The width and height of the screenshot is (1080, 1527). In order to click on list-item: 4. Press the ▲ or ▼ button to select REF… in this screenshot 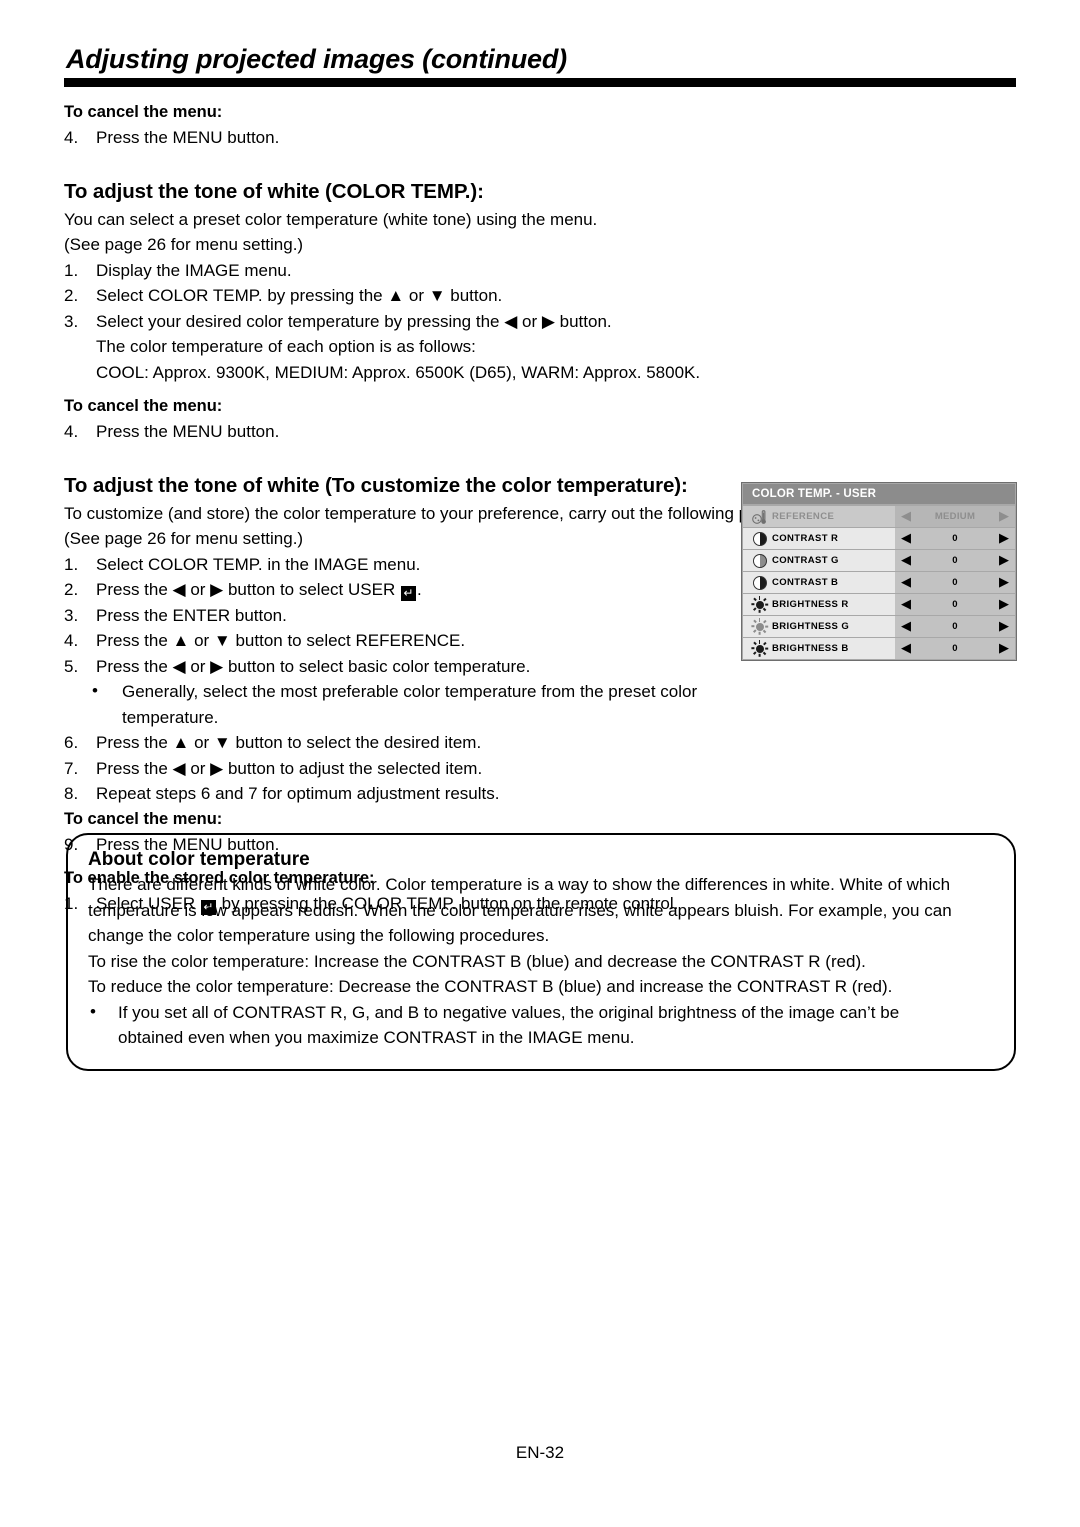, I will do `click(398, 641)`.